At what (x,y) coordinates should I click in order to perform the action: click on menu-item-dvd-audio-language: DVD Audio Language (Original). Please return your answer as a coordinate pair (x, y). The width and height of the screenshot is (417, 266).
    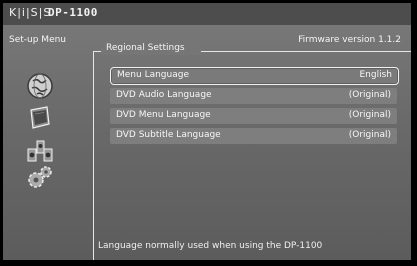
    Looking at the image, I should click on (253, 96).